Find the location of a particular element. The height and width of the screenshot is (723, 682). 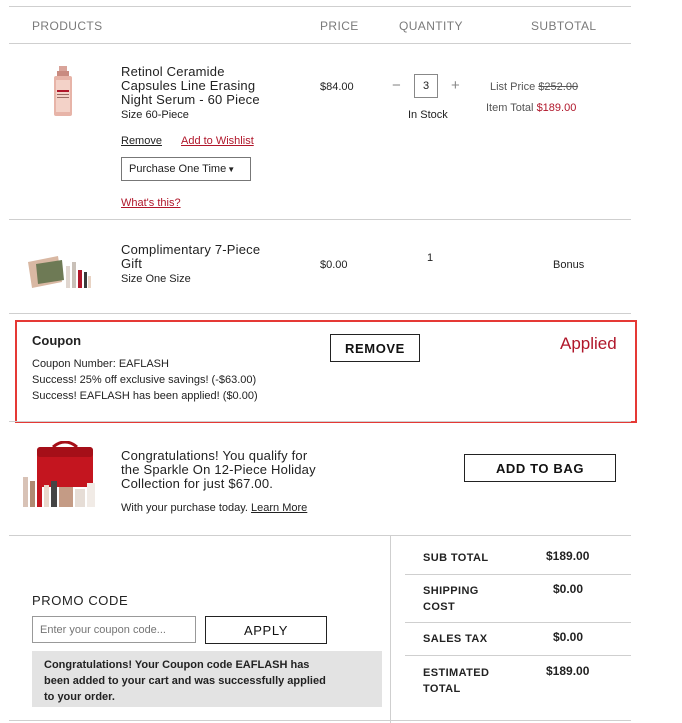

offer-note: With your purchase today. Learn More is located at coordinates (214, 508).